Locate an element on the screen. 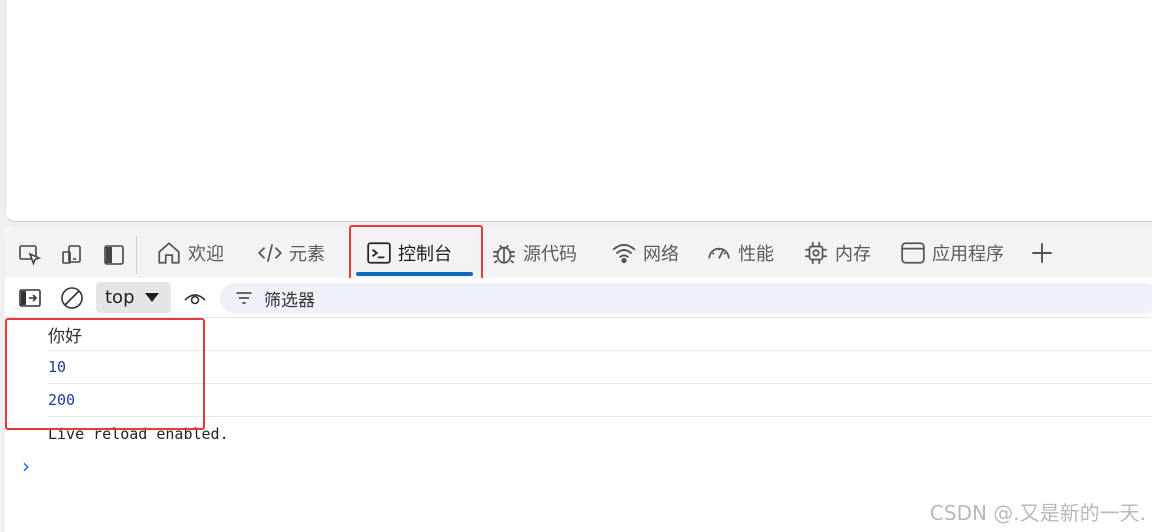 The height and width of the screenshot is (532, 1152). device-emulation-icon is located at coordinates (72, 255).